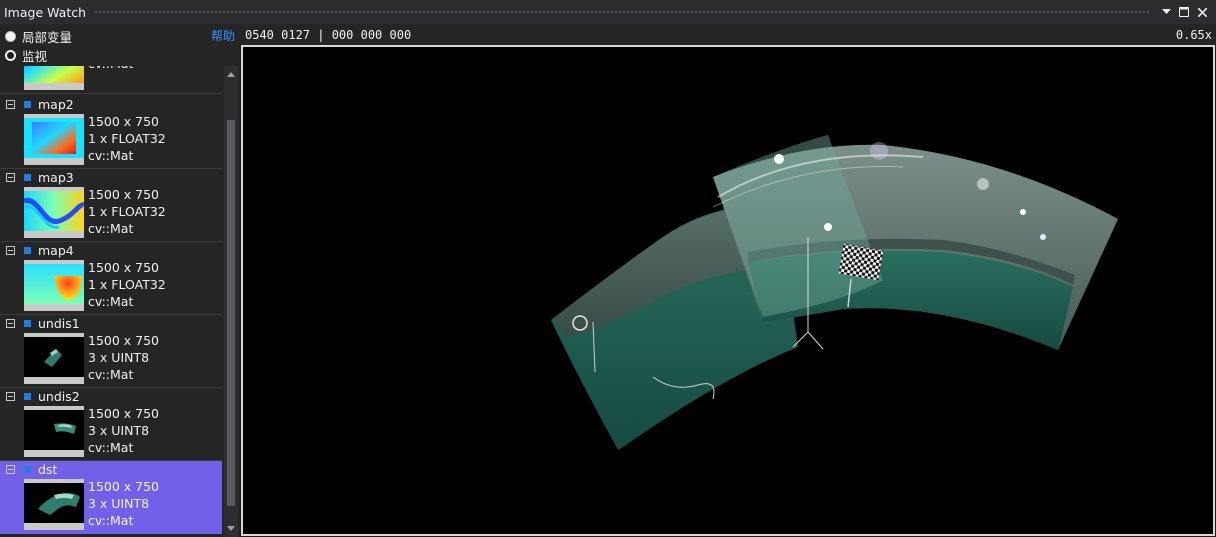 This screenshot has height=537, width=1216. Describe the element at coordinates (328, 34) in the screenshot. I see `pixel-readout: 0540 0127 | 000 000 000` at that location.